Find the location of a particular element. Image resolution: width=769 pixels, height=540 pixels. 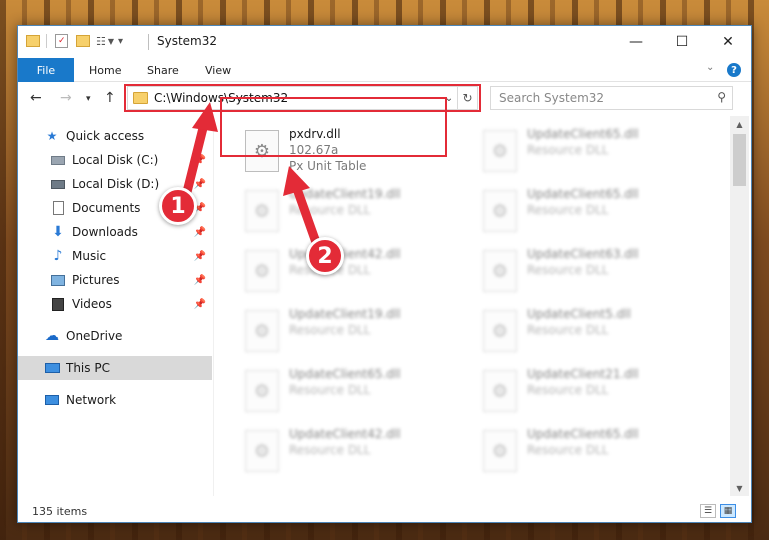

scrollbar-thumb is located at coordinates (739, 160).